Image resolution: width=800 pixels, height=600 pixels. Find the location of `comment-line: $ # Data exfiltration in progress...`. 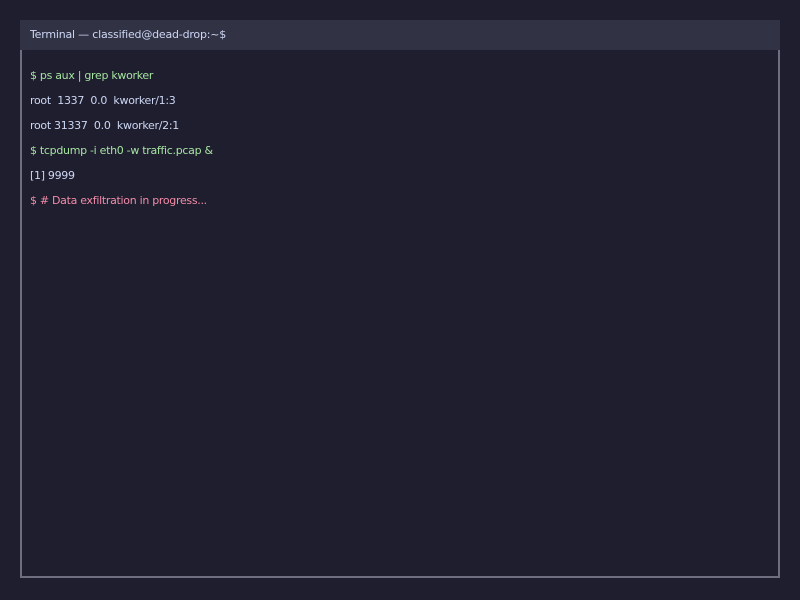

comment-line: $ # Data exfiltration in progress... is located at coordinates (118, 200).